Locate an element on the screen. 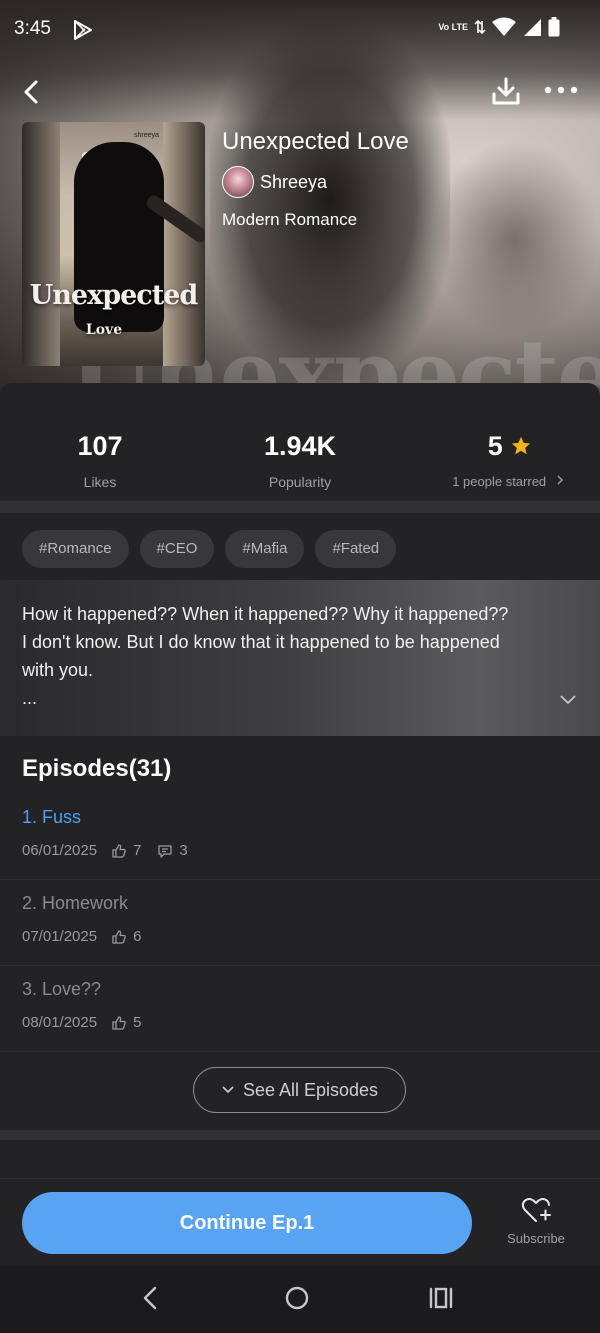 This screenshot has height=1333, width=600. network-type-label: Vo LTE is located at coordinates (453, 26).